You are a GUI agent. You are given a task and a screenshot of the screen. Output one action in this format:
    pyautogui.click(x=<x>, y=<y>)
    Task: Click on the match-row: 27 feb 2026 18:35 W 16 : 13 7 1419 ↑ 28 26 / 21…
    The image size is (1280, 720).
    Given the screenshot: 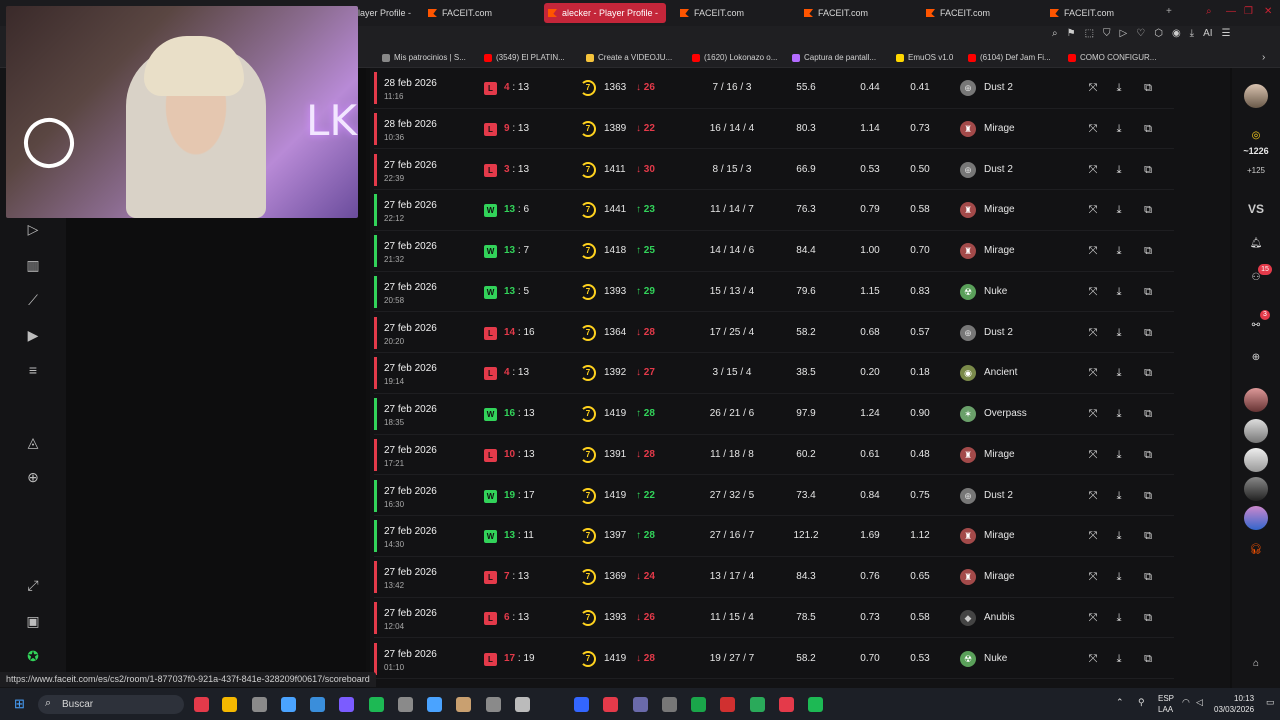 What is the action you would take?
    pyautogui.click(x=774, y=414)
    